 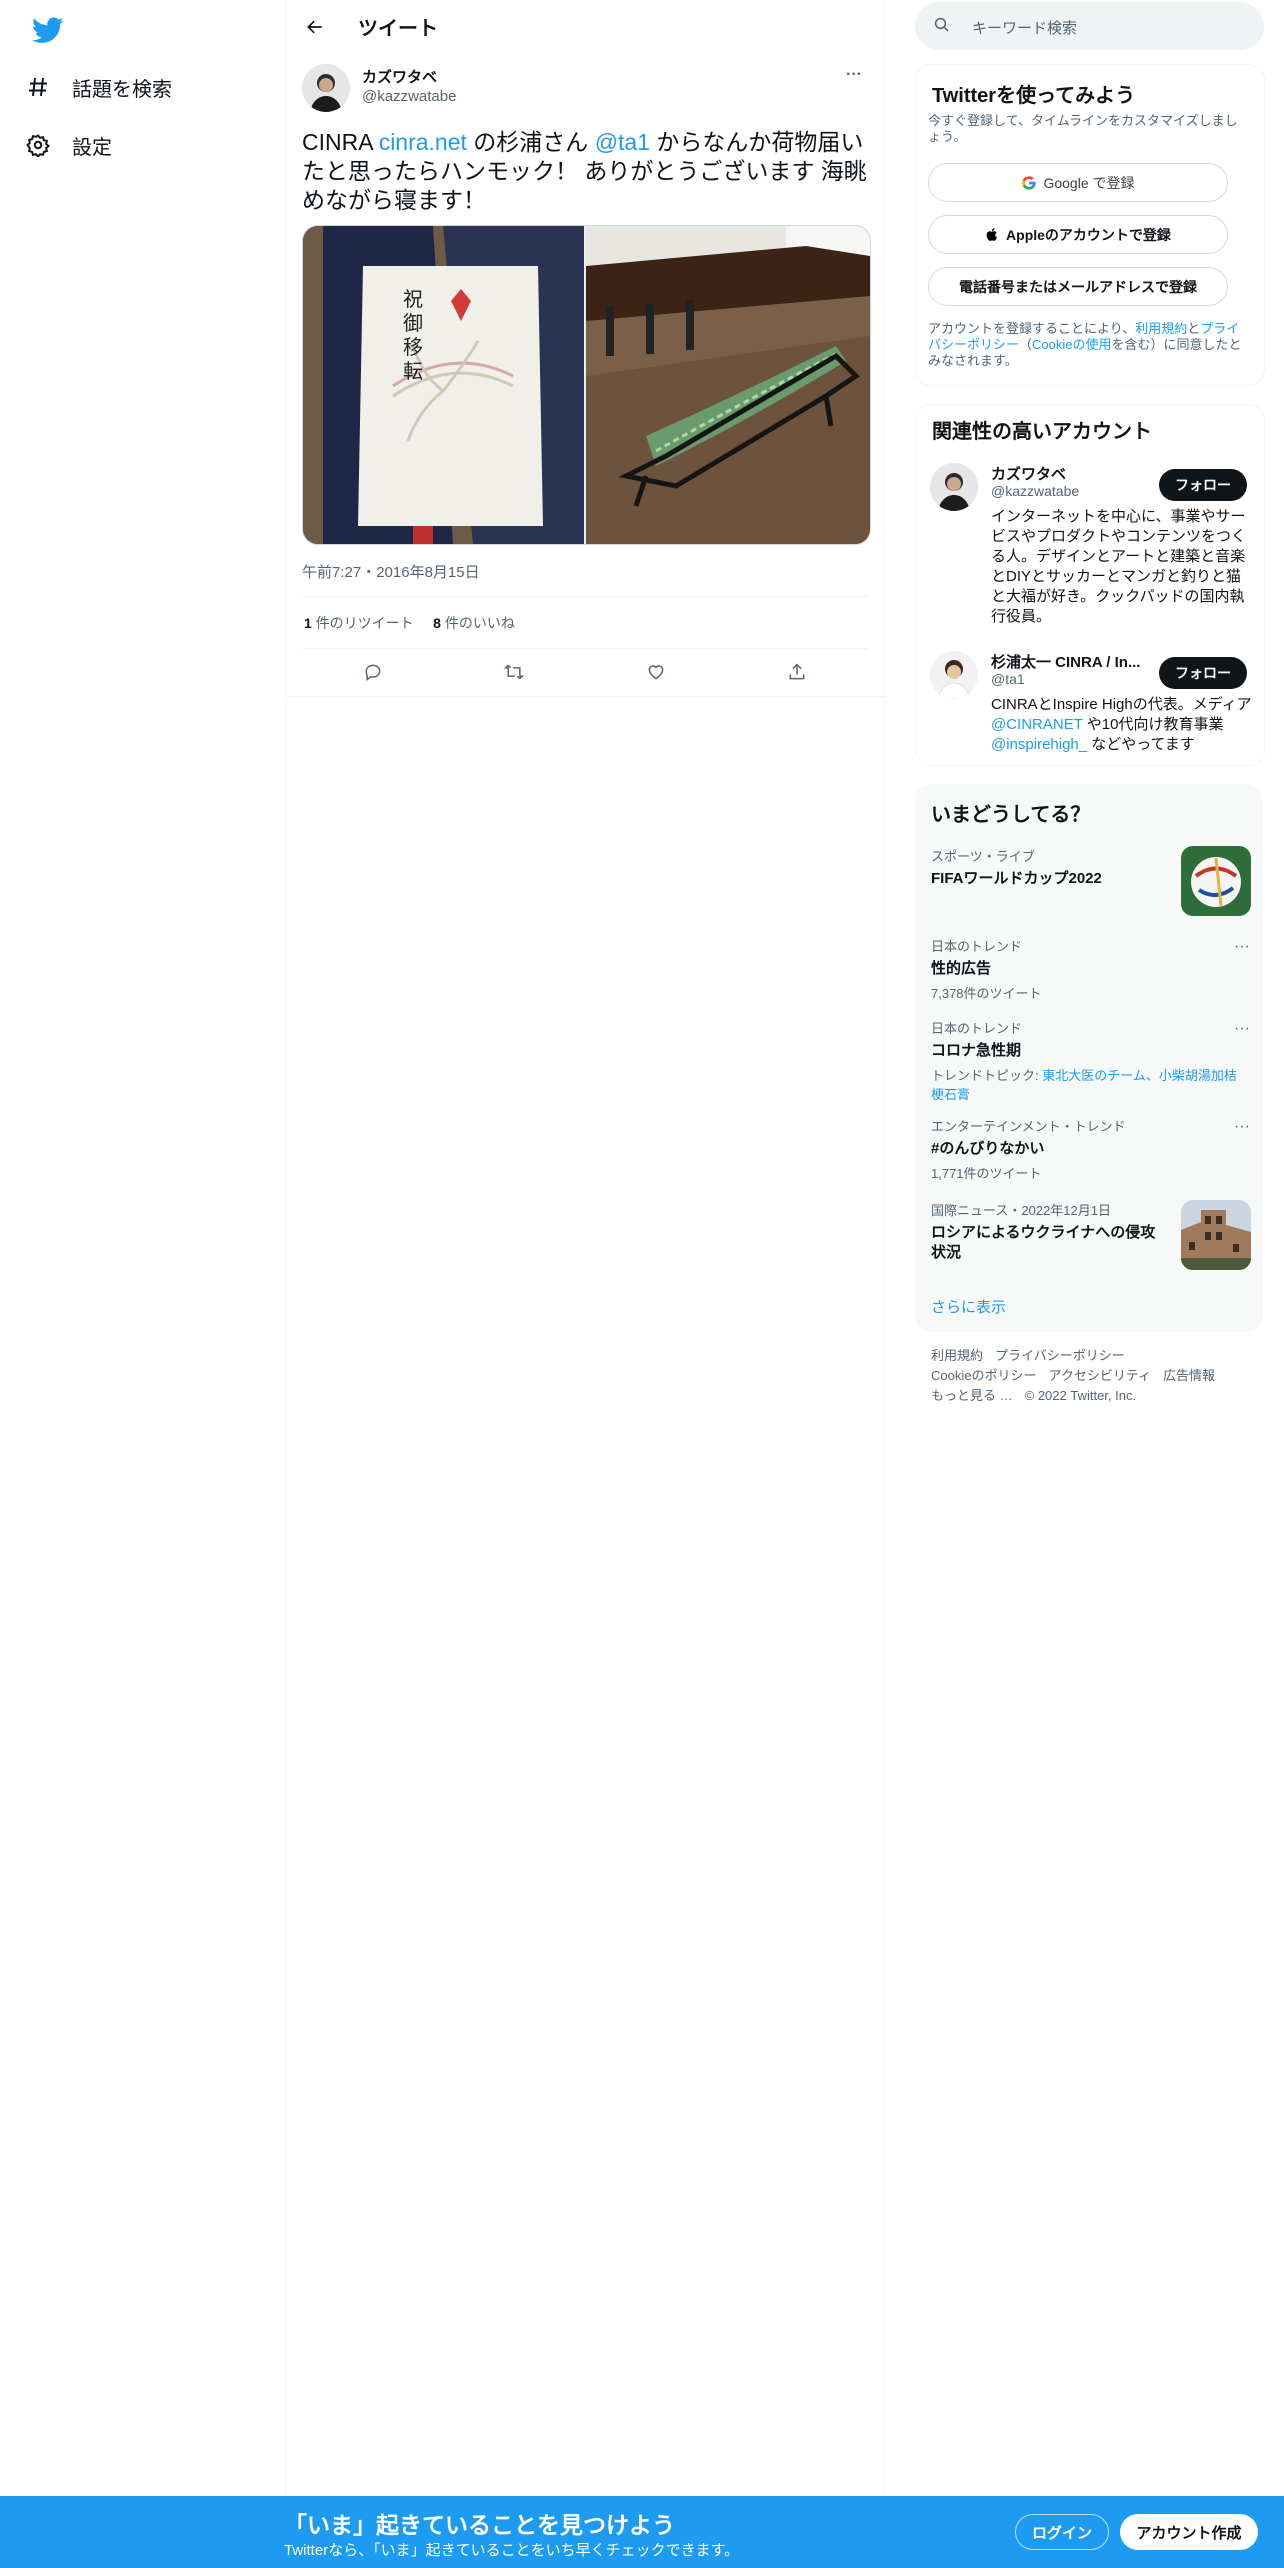 I want to click on author-avatar, so click(x=326, y=88).